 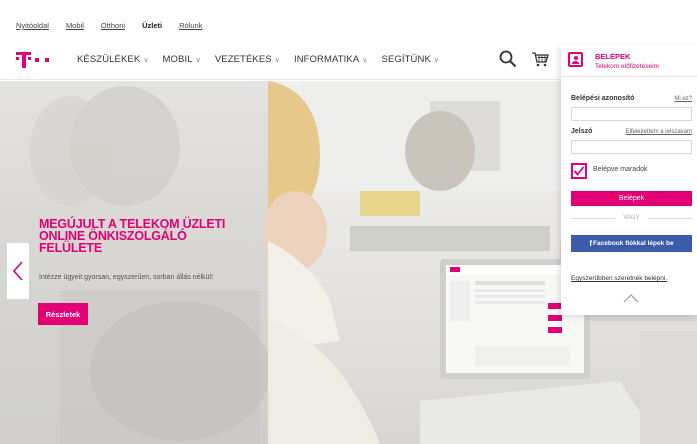 What do you see at coordinates (631, 218) in the screenshot?
I see `or-divider: VAGY` at bounding box center [631, 218].